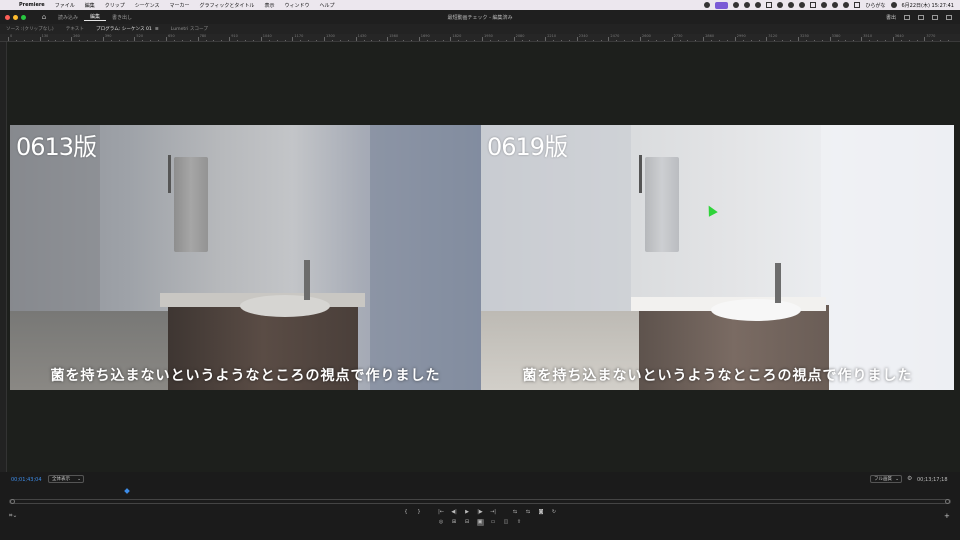 The height and width of the screenshot is (540, 960). What do you see at coordinates (467, 522) in the screenshot?
I see `split-view-button: ⊟` at bounding box center [467, 522].